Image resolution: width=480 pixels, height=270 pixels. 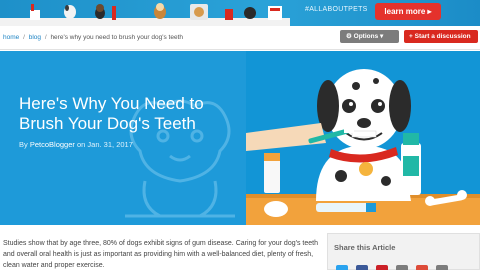 I want to click on promo-banner: #ALLABOUTPETS learn more ▸, so click(x=240, y=13).